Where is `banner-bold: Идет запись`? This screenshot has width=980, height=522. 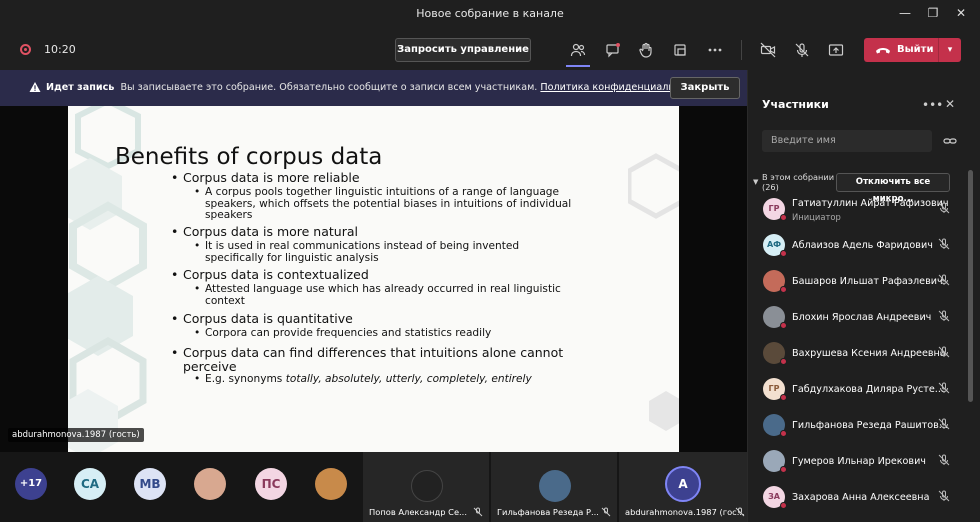 banner-bold: Идет запись is located at coordinates (80, 87).